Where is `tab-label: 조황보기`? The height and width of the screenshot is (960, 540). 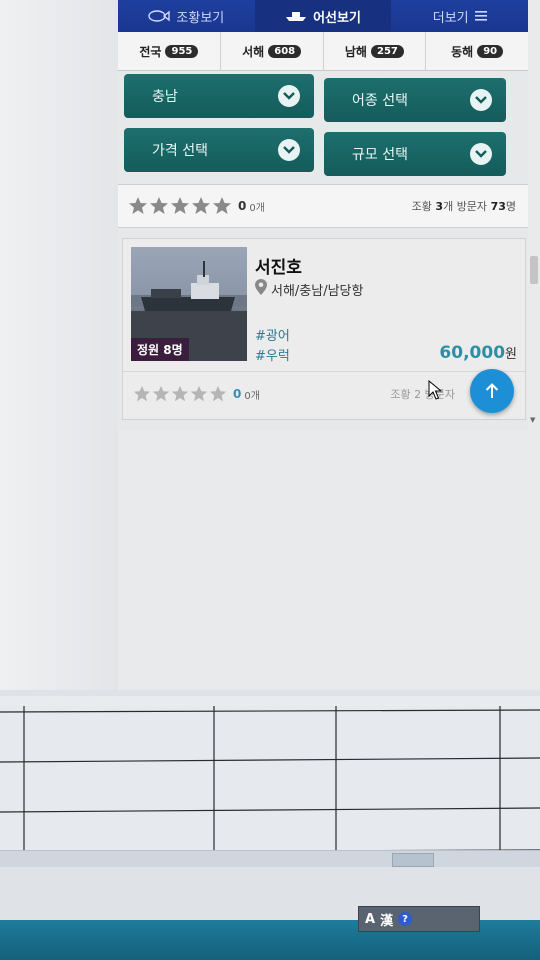
tab-label: 조황보기 is located at coordinates (200, 18).